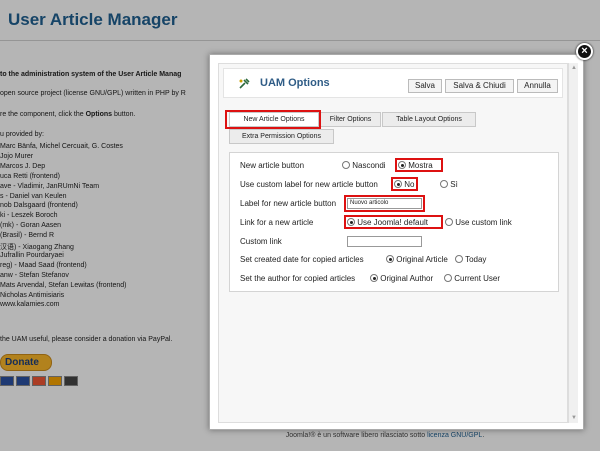 This screenshot has height=451, width=600. What do you see at coordinates (298, 278) in the screenshot?
I see `author-label: Set the author for copied articles` at bounding box center [298, 278].